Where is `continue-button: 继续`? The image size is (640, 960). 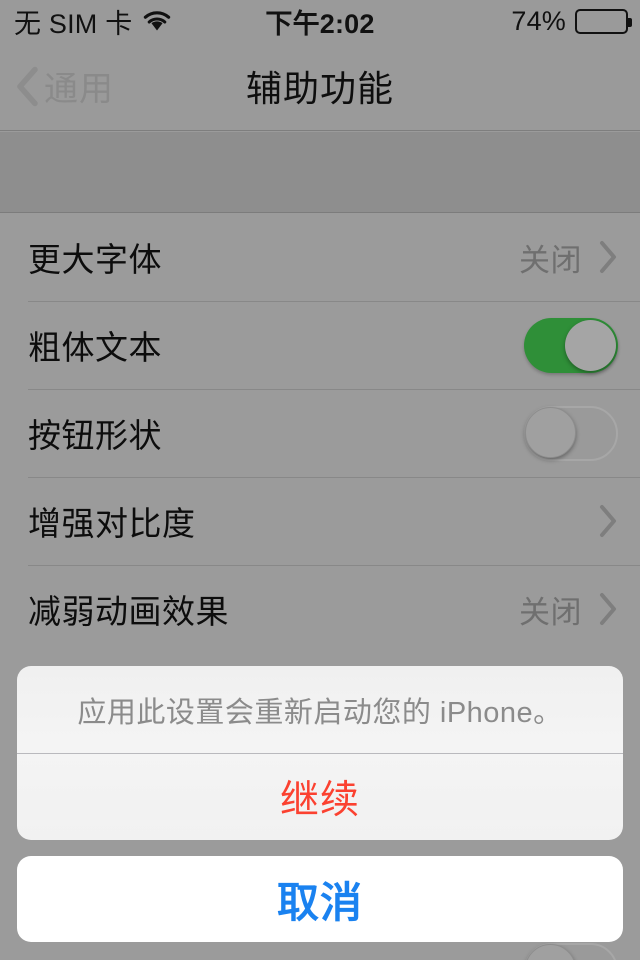 continue-button: 继续 is located at coordinates (320, 797).